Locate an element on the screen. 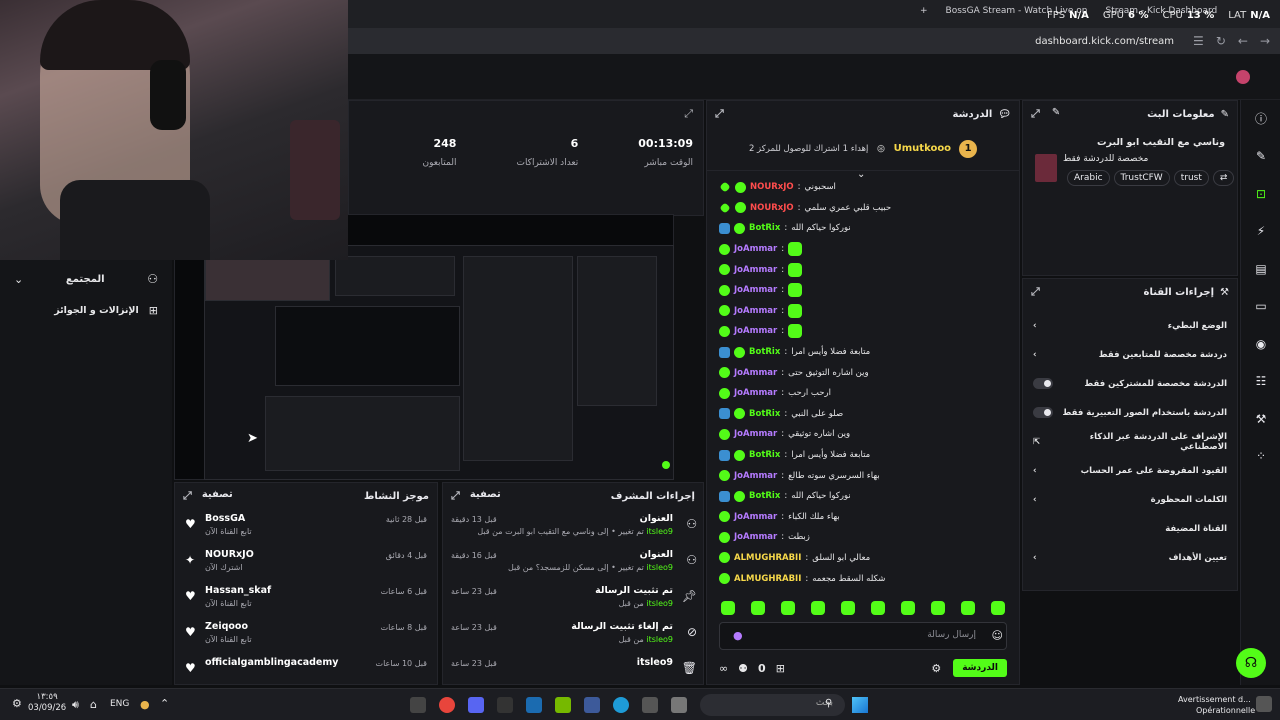 This screenshot has height=720, width=1280. tag: TrustCFW is located at coordinates (1141, 178).